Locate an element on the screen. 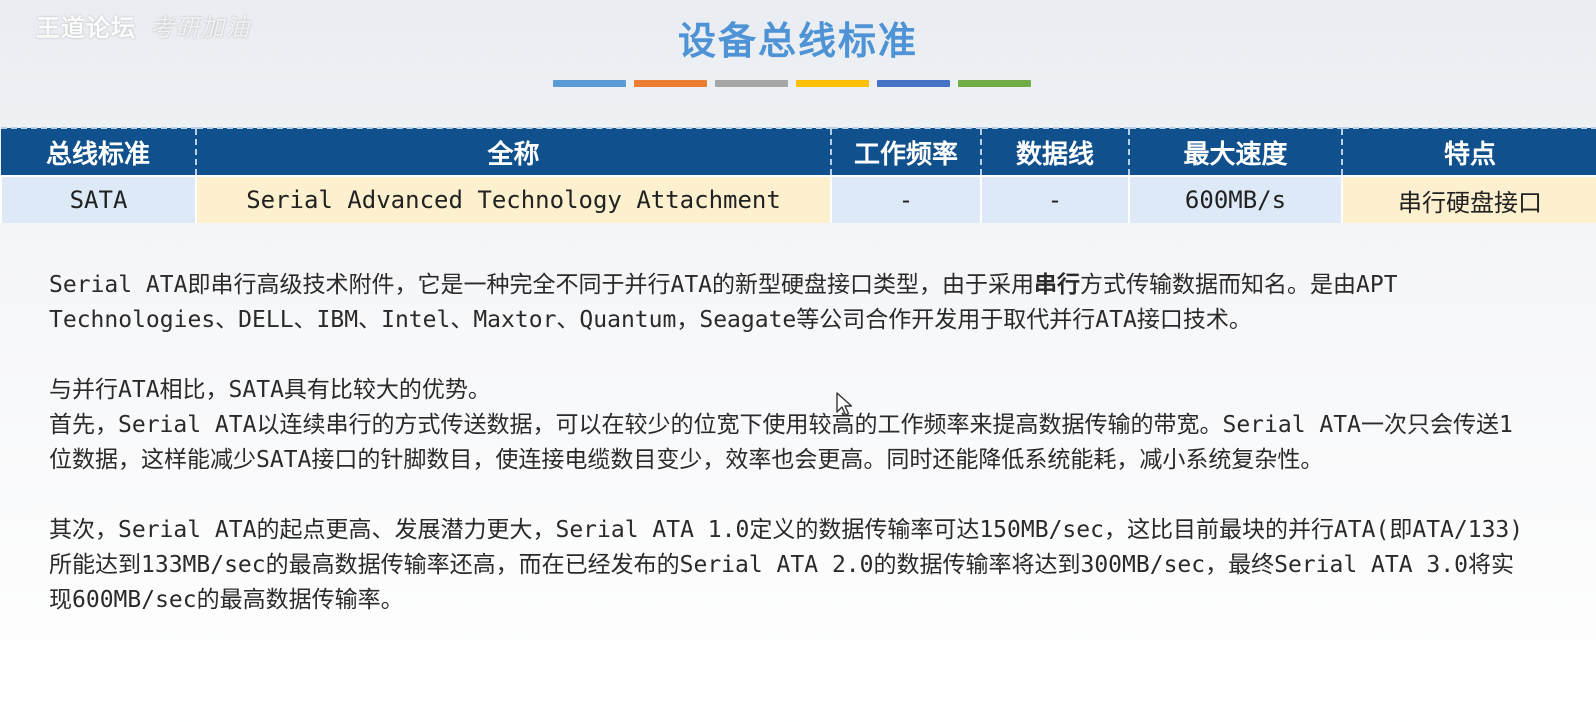 The image size is (1596, 722). slide-title: 设备总线标准 is located at coordinates (797, 41).